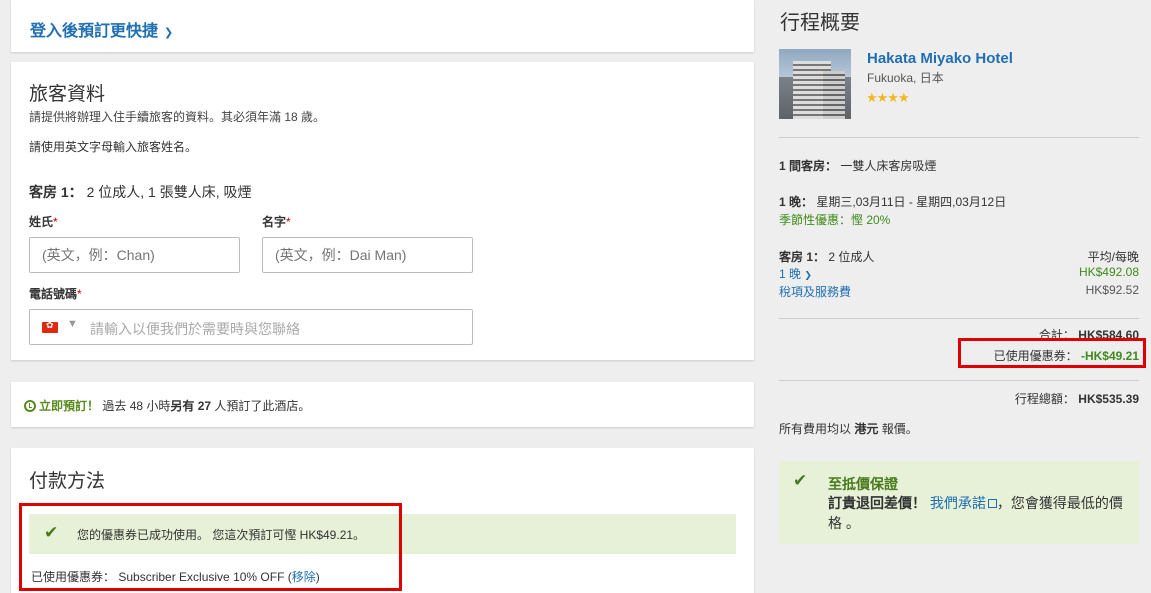 This screenshot has width=1151, height=593. What do you see at coordinates (69, 406) in the screenshot?
I see `book-now-label: 立即預訂！` at bounding box center [69, 406].